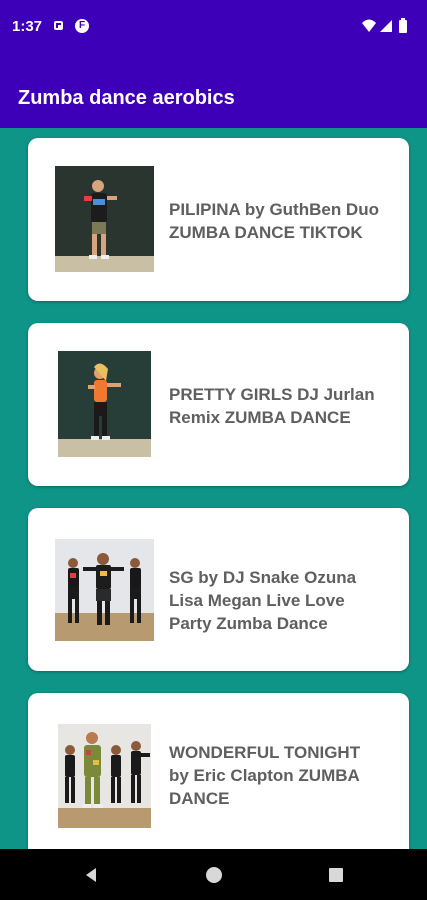 This screenshot has width=427, height=900. I want to click on video-title-line: Lisa Megan Live Love, so click(257, 600).